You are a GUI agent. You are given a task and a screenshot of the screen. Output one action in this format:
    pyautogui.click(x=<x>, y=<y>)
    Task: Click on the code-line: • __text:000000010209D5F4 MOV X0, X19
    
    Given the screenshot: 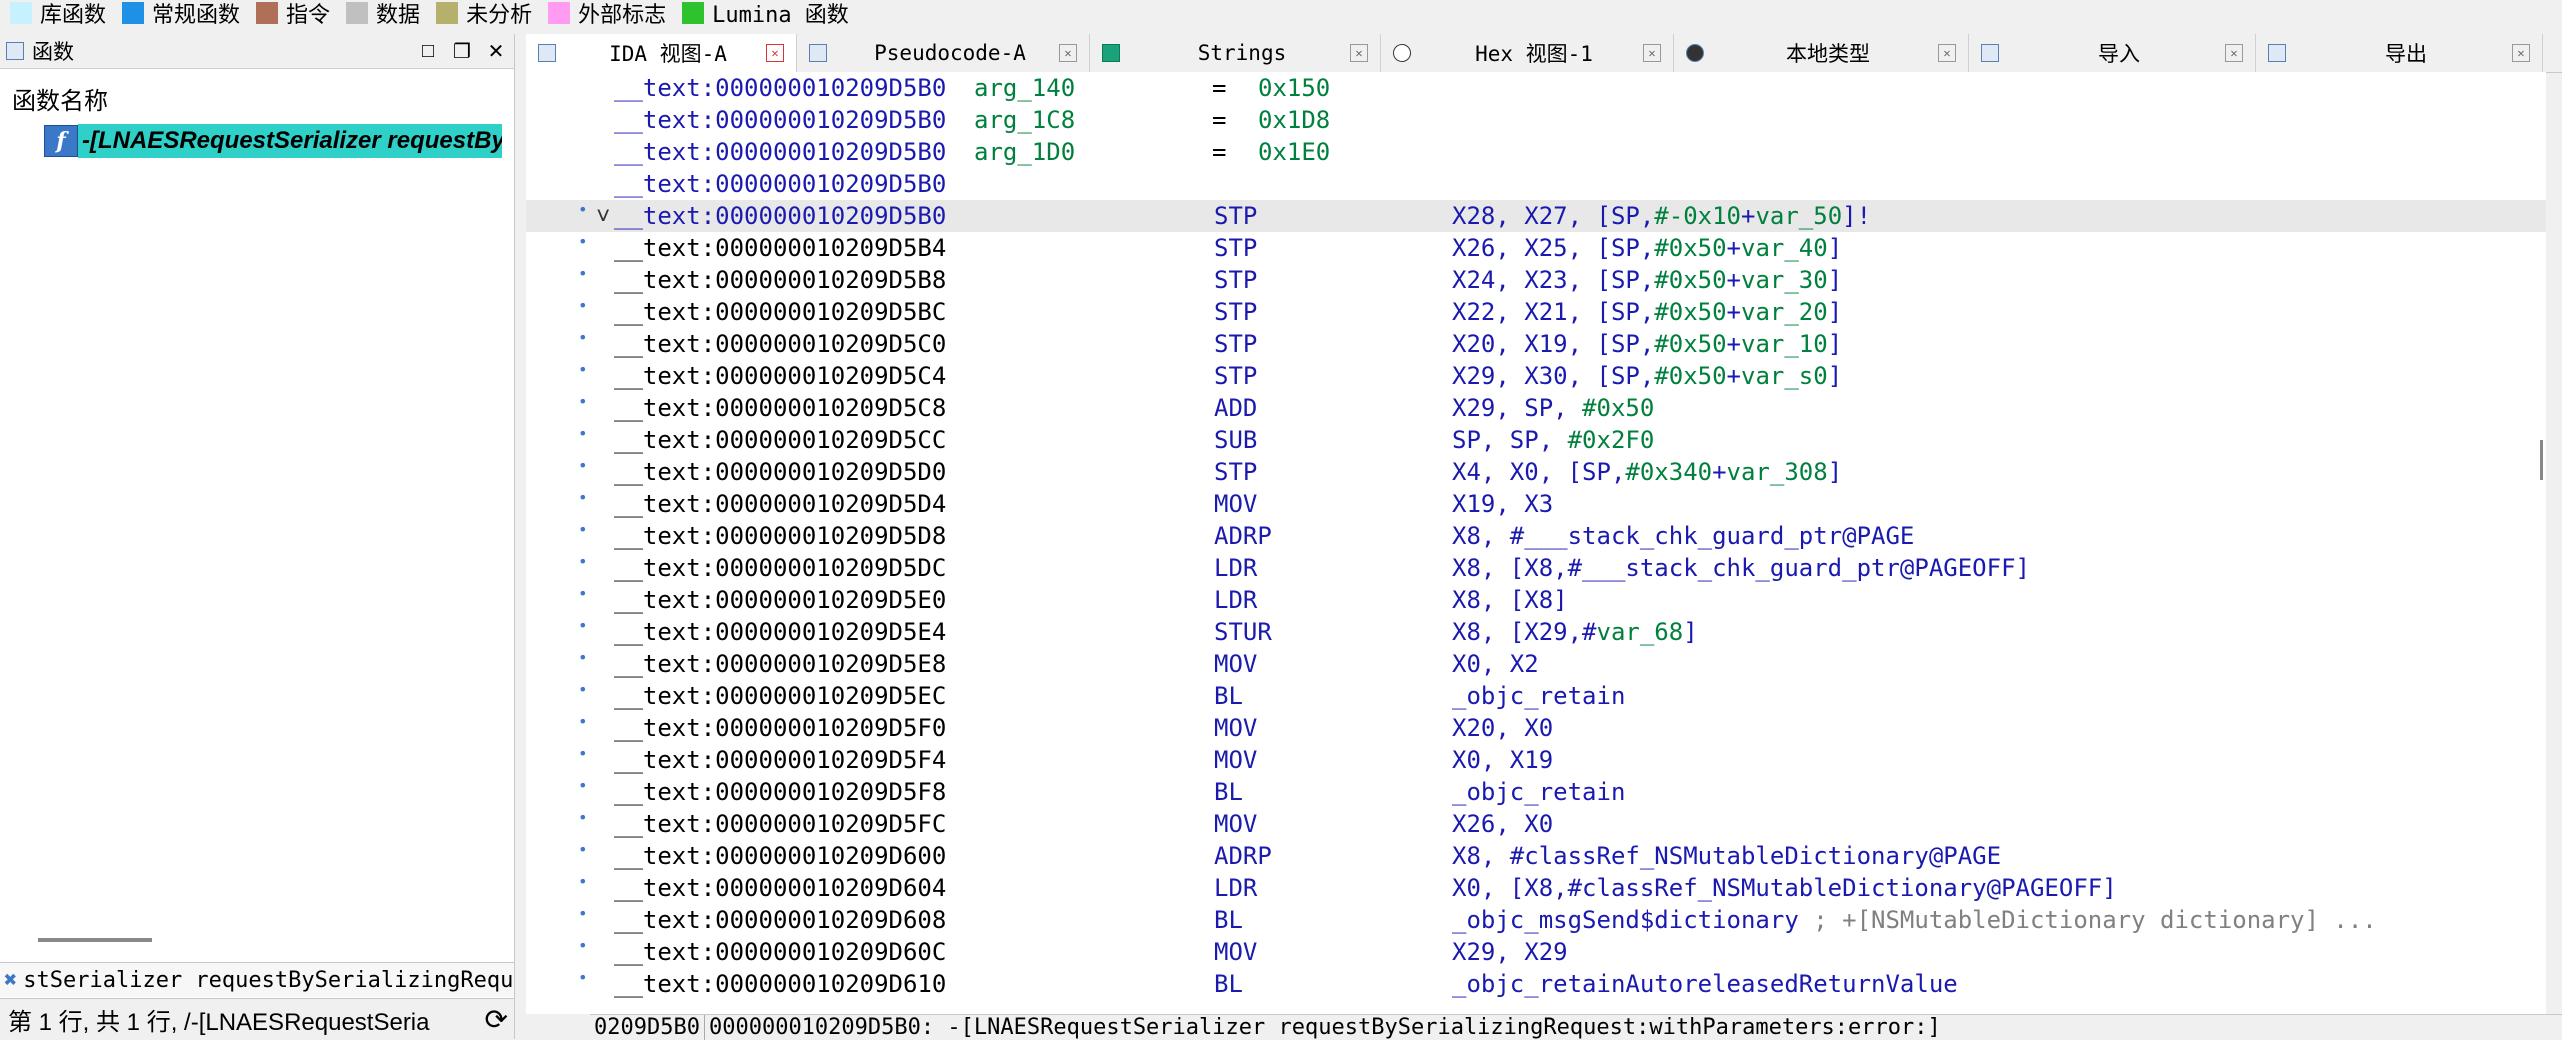 What is the action you would take?
    pyautogui.click(x=1536, y=760)
    